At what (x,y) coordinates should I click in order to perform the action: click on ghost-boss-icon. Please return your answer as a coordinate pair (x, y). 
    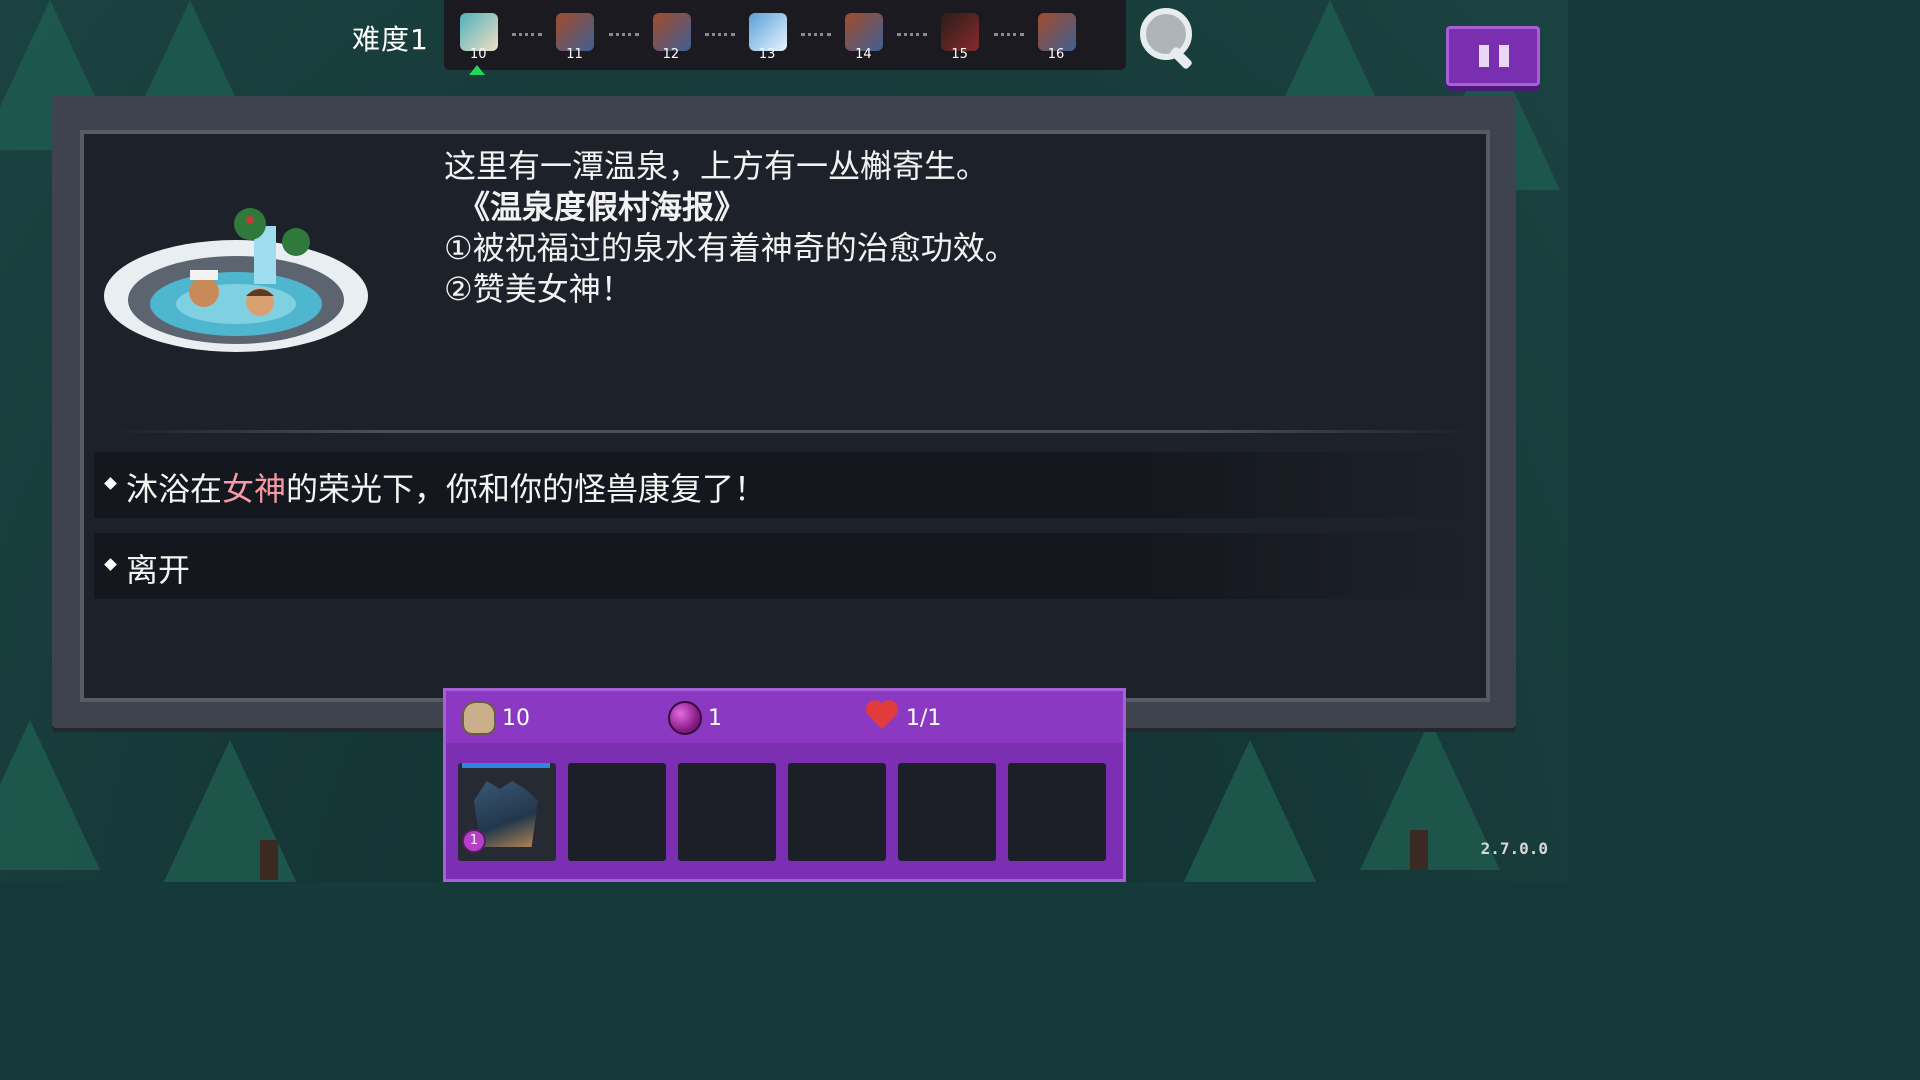
    Looking at the image, I should click on (767, 32).